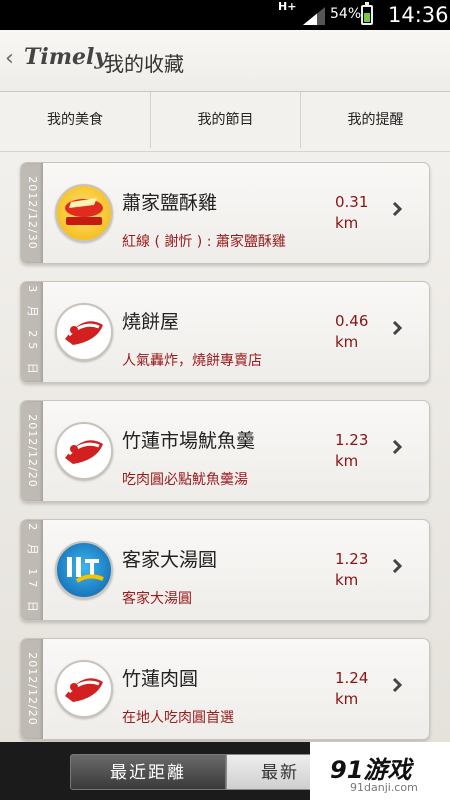  What do you see at coordinates (384, 787) in the screenshot?
I see `watermark-url: 91danji.com` at bounding box center [384, 787].